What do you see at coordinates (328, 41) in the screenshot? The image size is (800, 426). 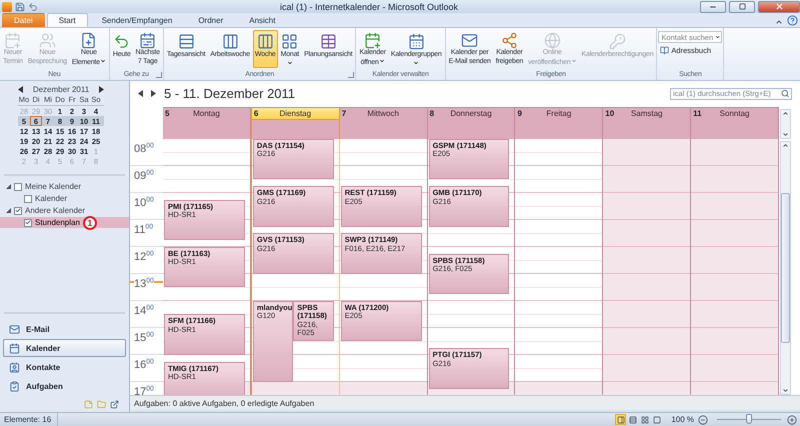 I see `schedule-view-icon` at bounding box center [328, 41].